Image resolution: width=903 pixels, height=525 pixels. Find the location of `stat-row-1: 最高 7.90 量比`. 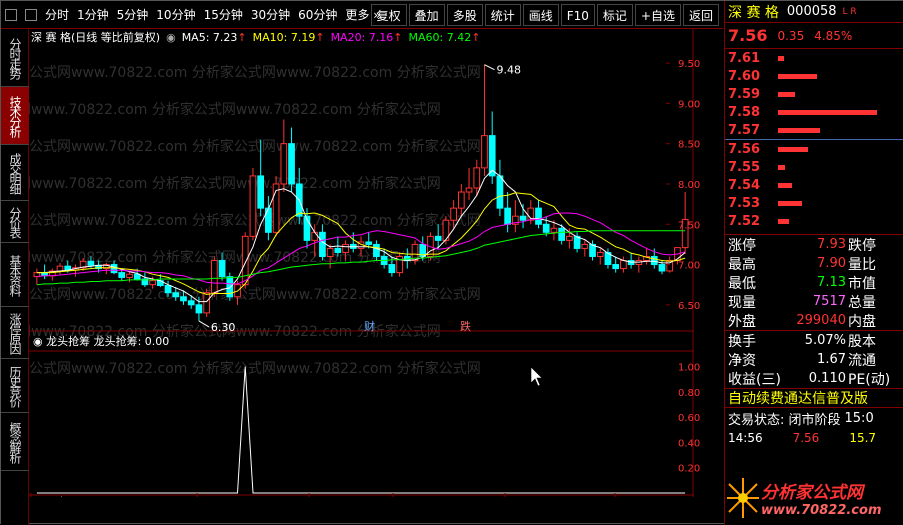

stat-row-1: 最高 7.90 量比 is located at coordinates (814, 263).